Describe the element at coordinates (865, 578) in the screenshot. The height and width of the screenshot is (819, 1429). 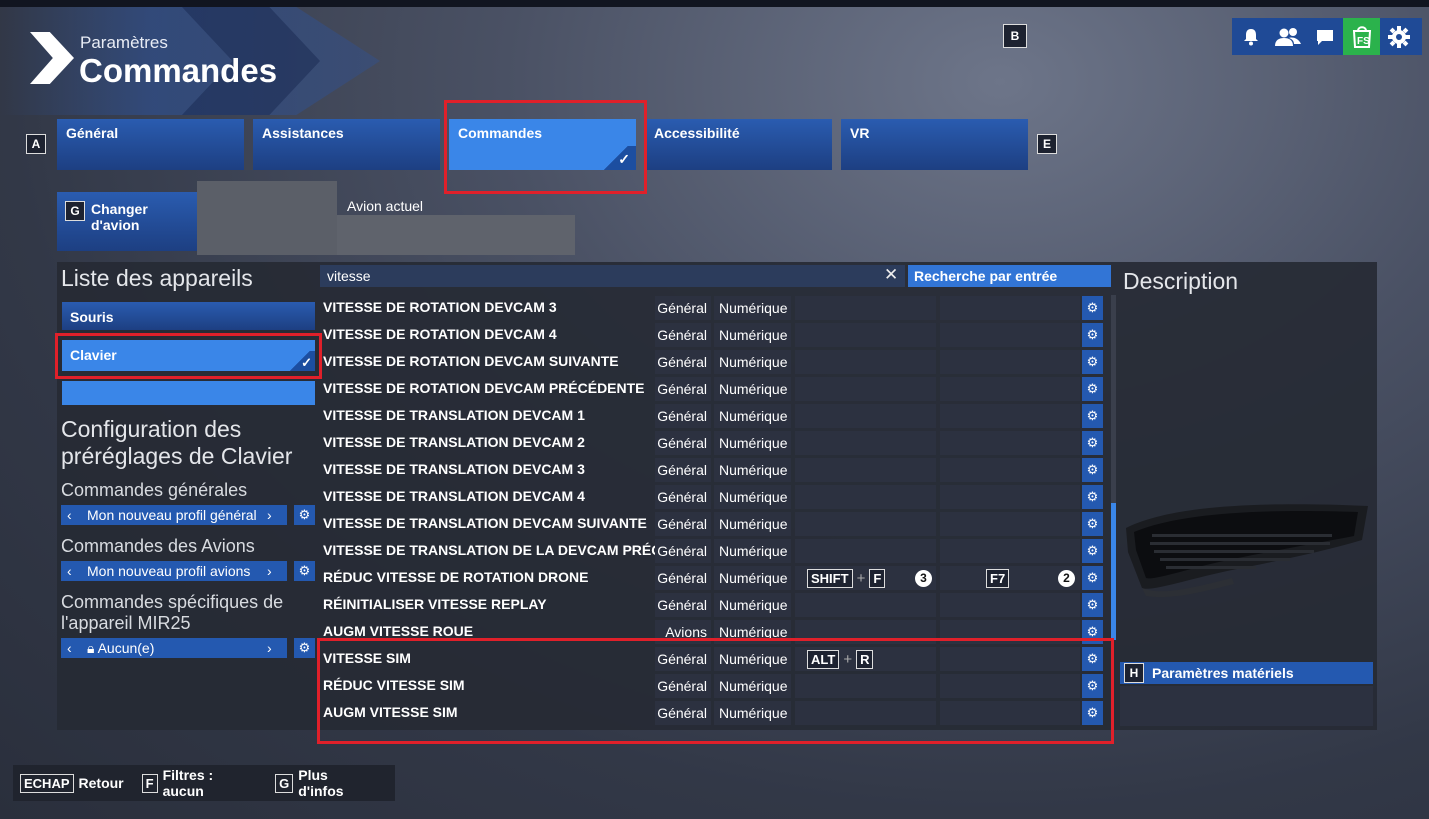
I see `binding-slot-1: SHIFT + F 3` at that location.